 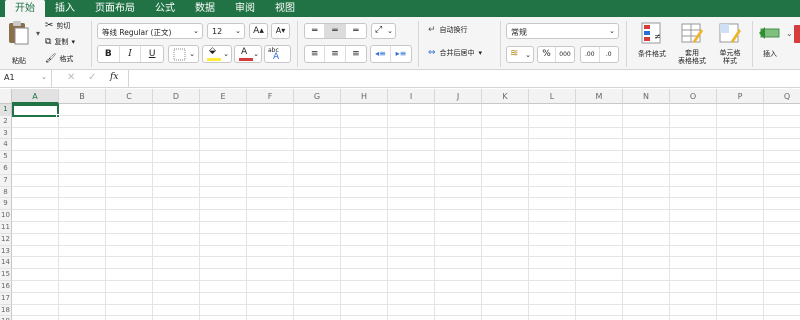 What do you see at coordinates (285, 8) in the screenshot?
I see `tab-7: 视图` at bounding box center [285, 8].